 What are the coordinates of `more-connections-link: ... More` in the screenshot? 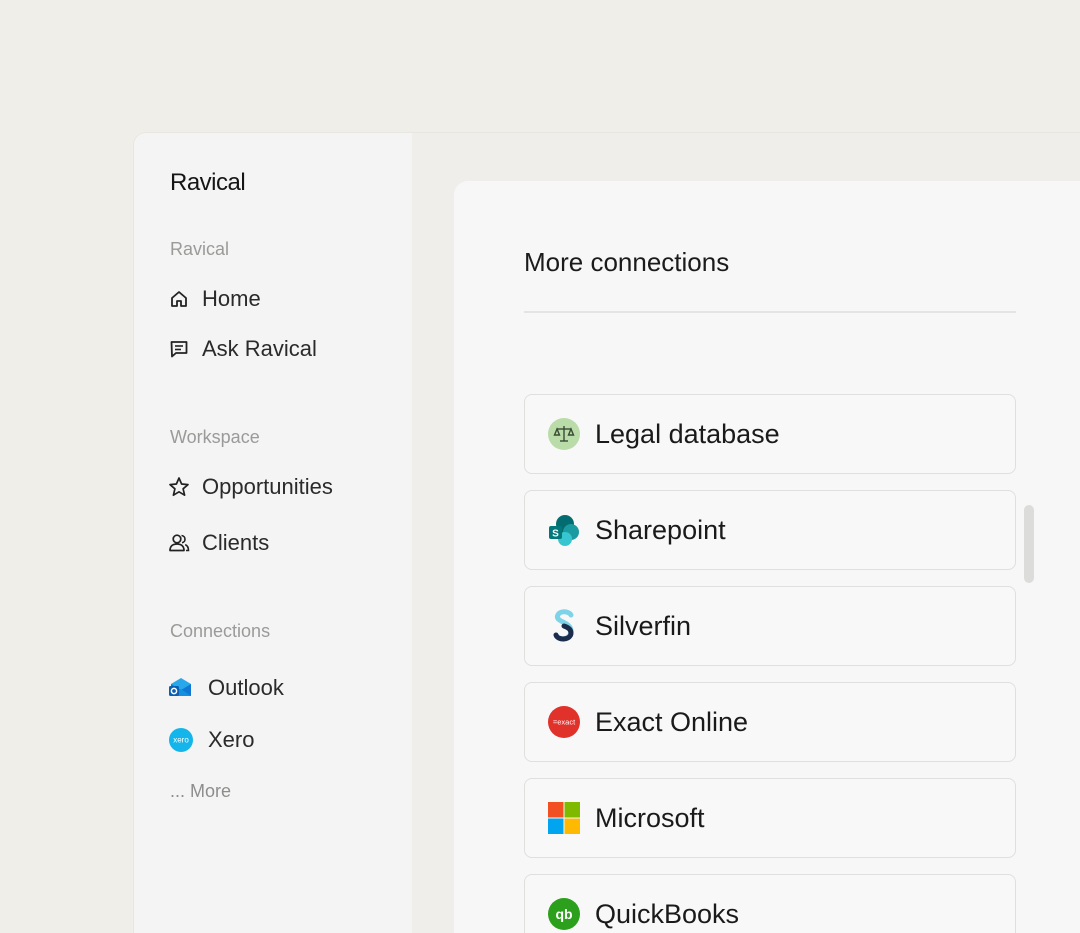 It's located at (200, 791).